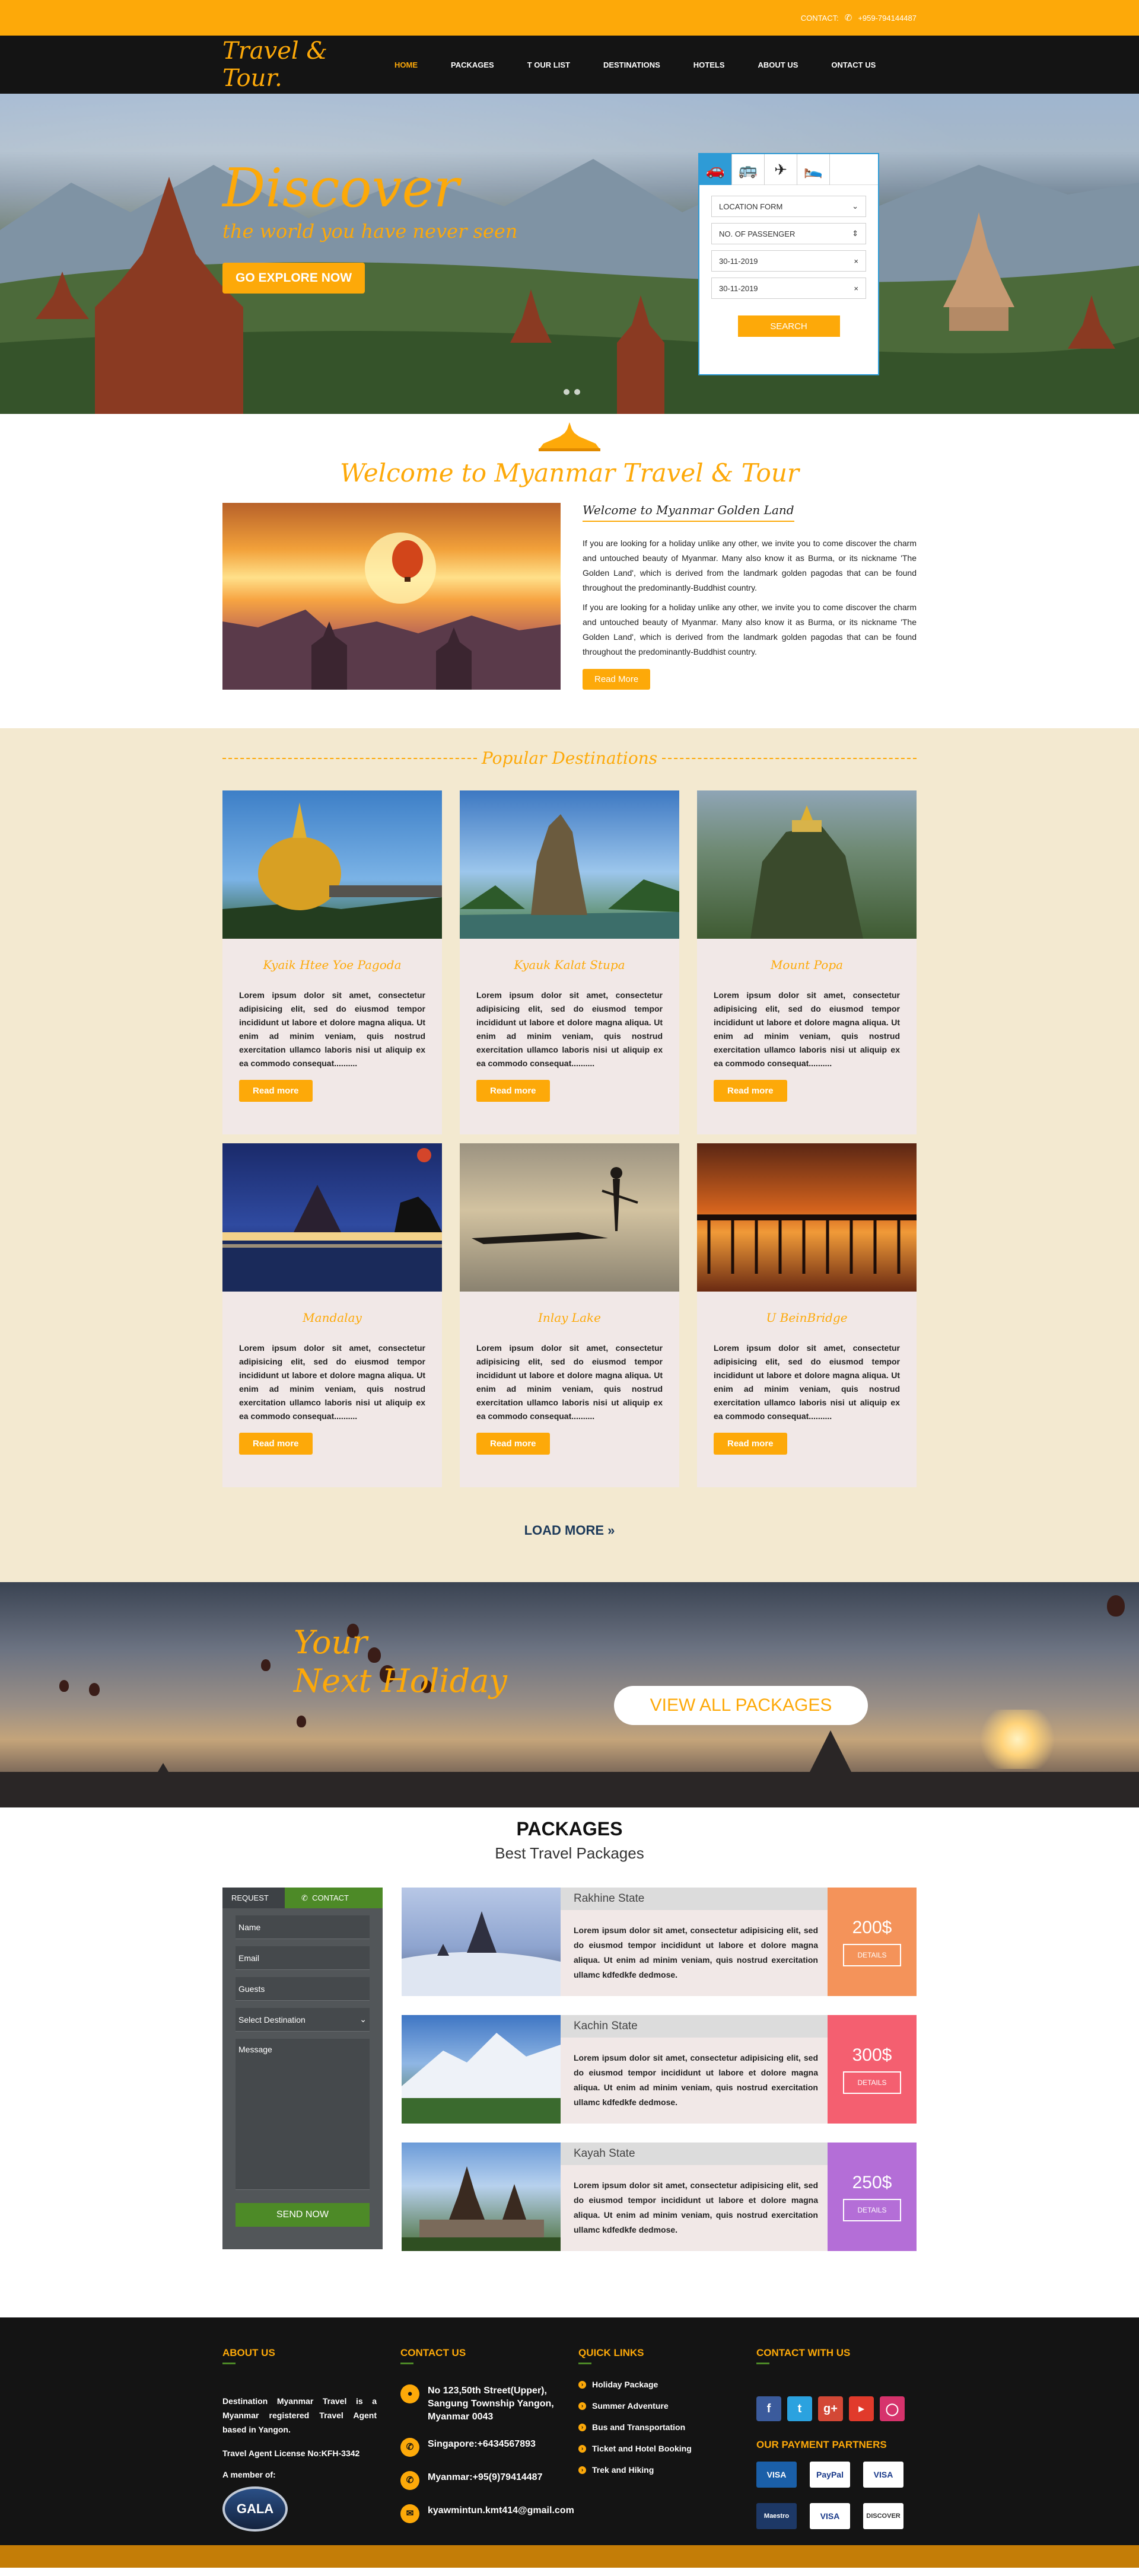  I want to click on u-bein-bridge-image, so click(807, 1217).